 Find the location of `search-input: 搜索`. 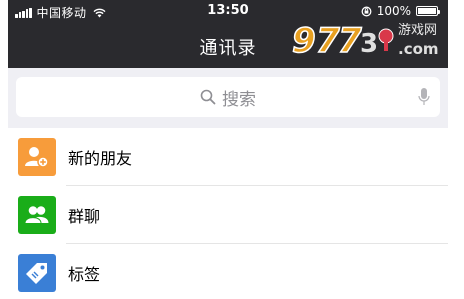

search-input: 搜索 is located at coordinates (228, 97).